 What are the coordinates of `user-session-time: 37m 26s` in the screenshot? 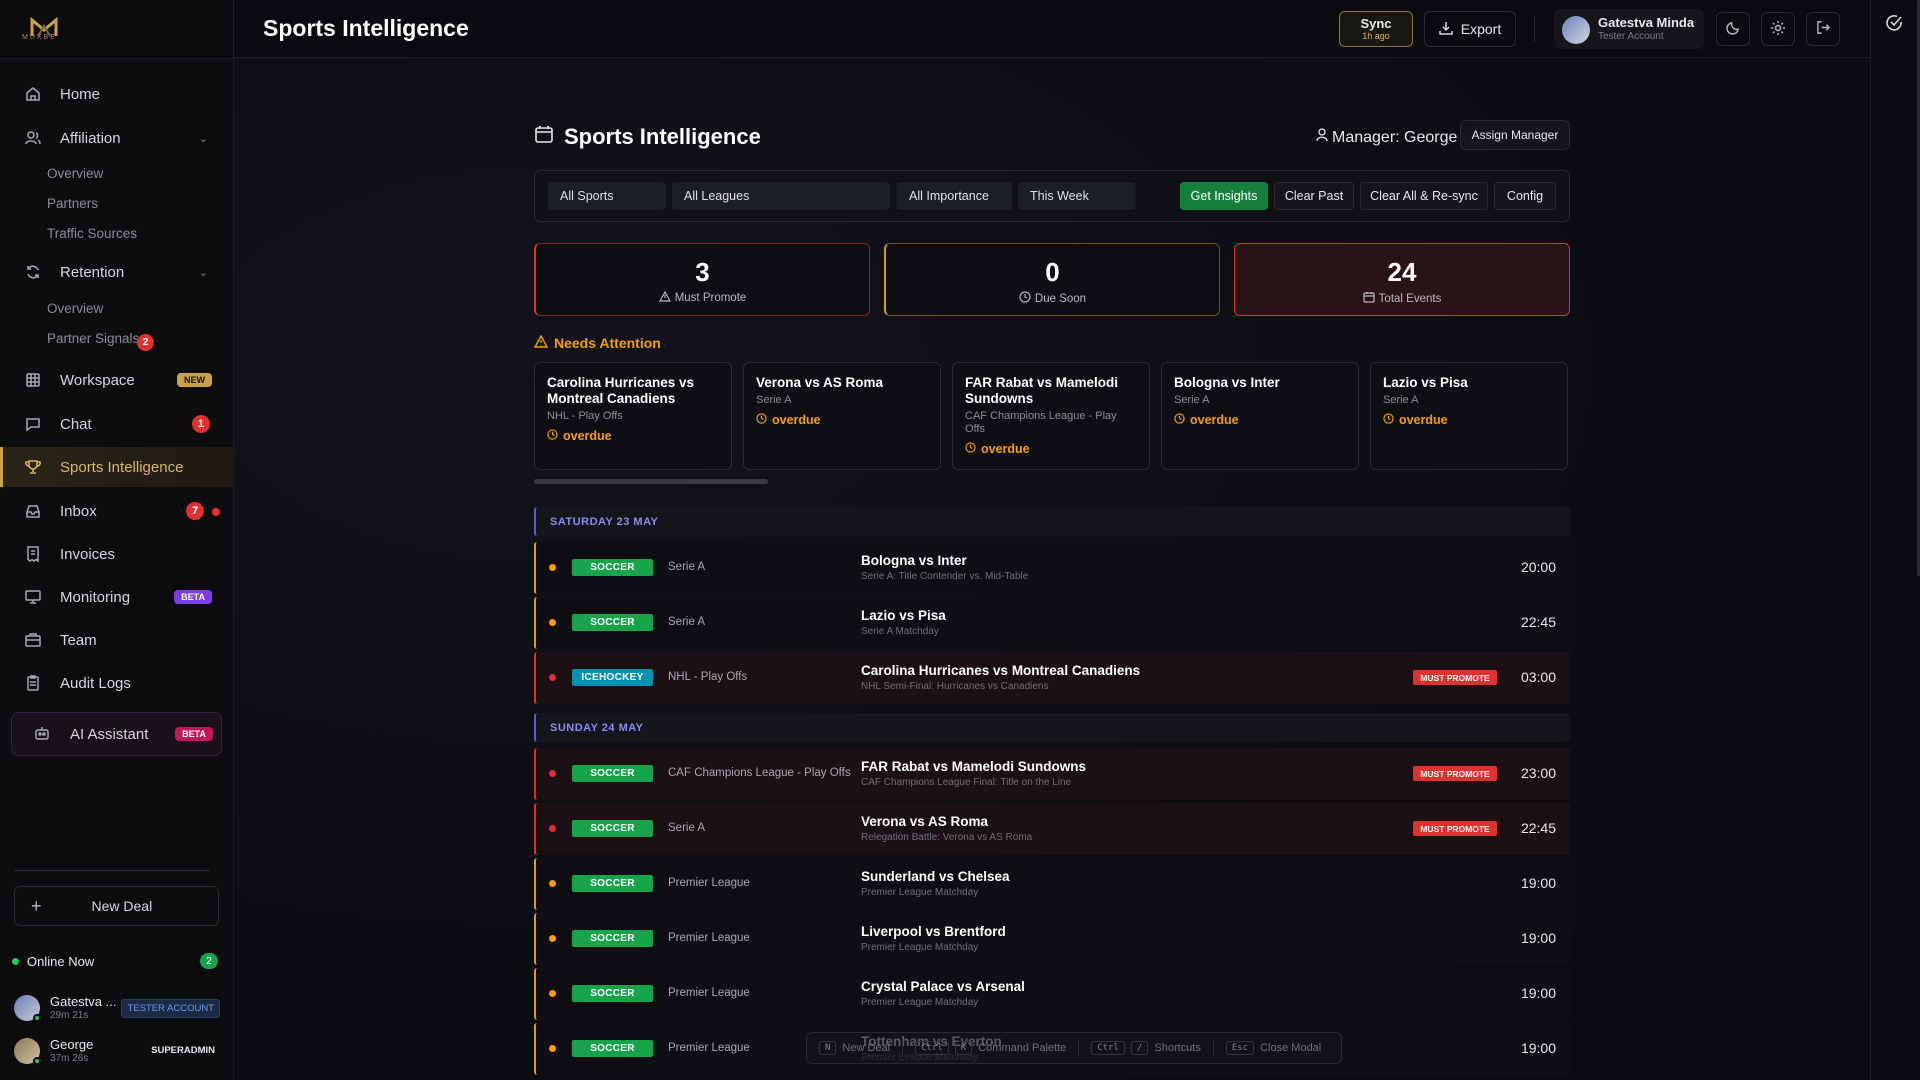 It's located at (69, 1058).